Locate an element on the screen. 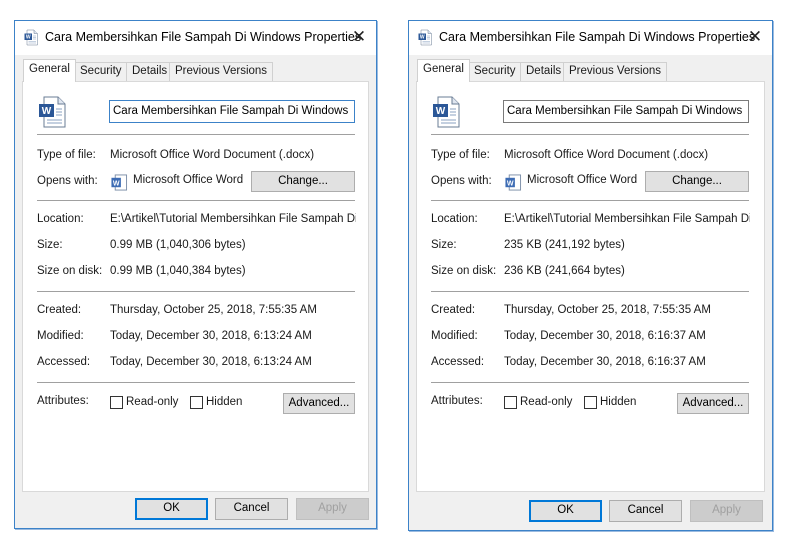 The width and height of the screenshot is (800, 547). size-on-disk-value: 236 KB (241,664 bytes) is located at coordinates (564, 271).